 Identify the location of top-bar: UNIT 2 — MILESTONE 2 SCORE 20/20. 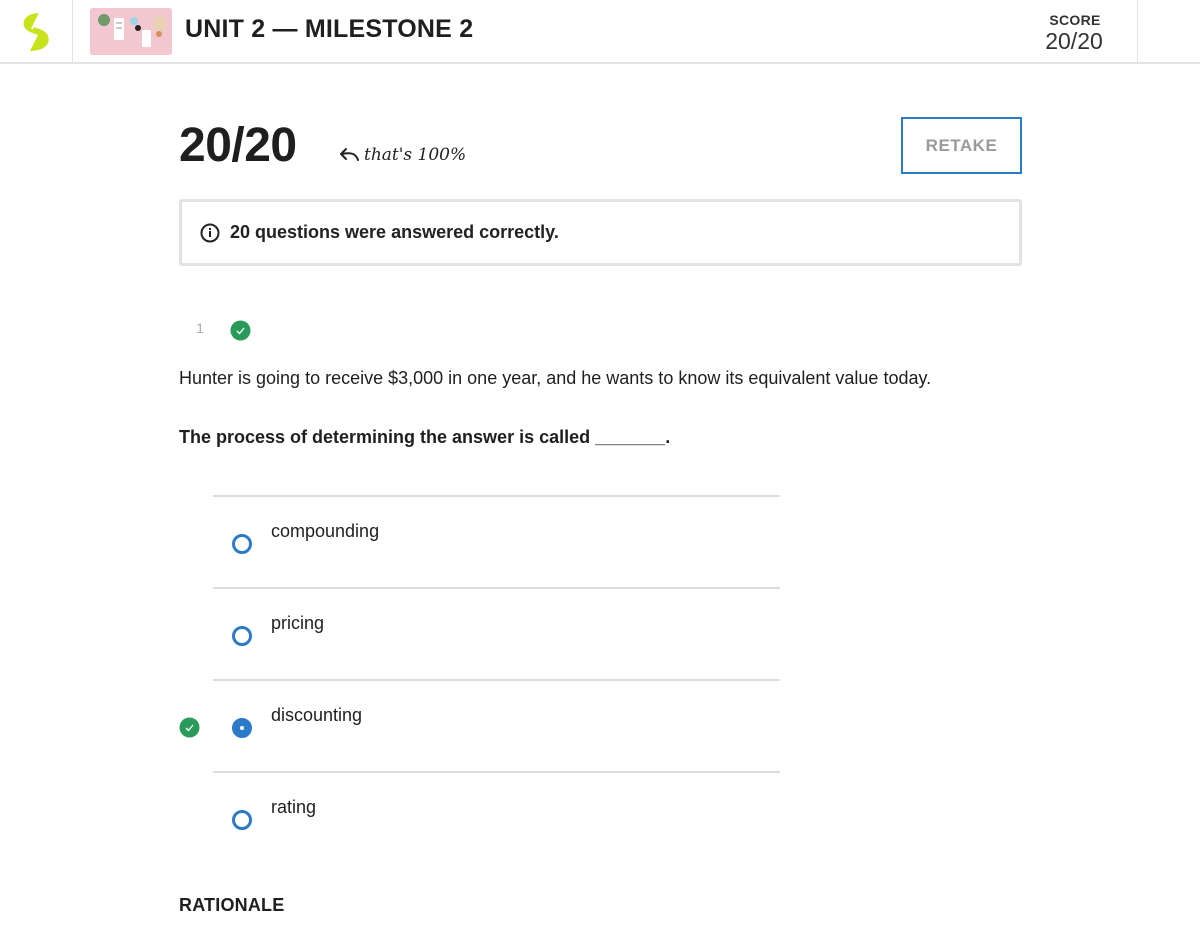
(600, 32).